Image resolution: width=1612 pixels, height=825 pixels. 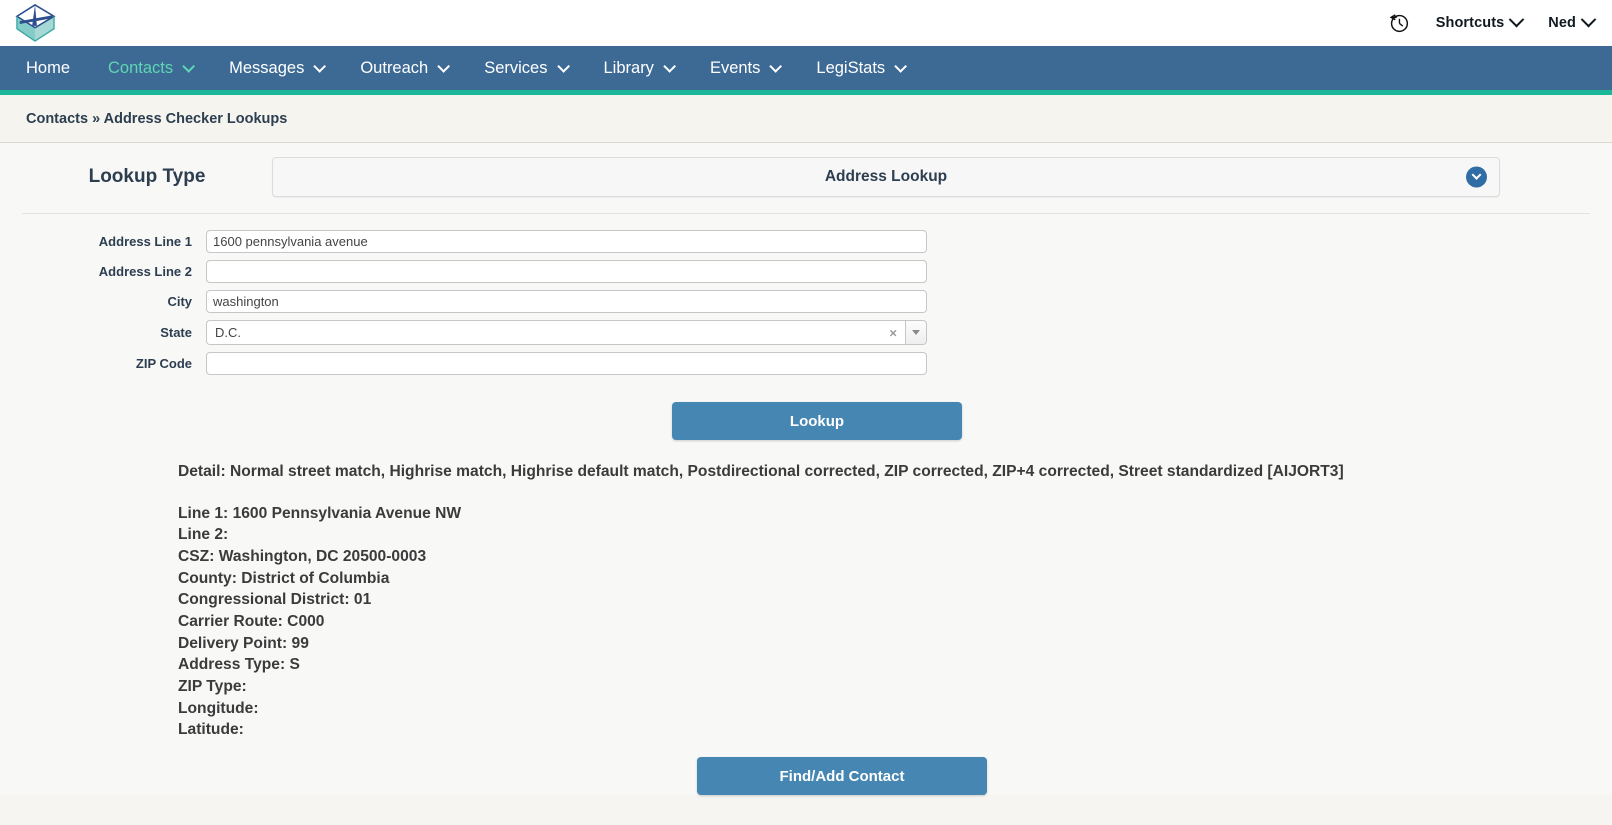 What do you see at coordinates (141, 67) in the screenshot?
I see `nav-item-label: Contacts` at bounding box center [141, 67].